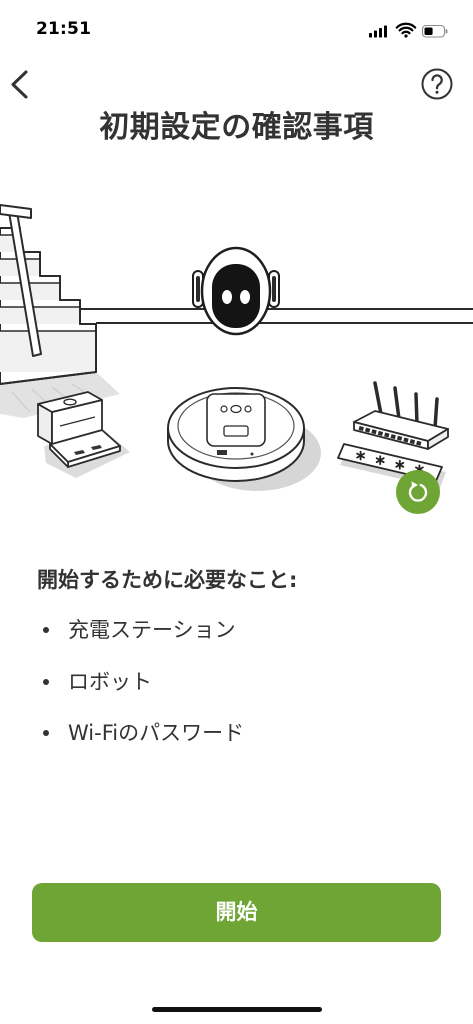 The width and height of the screenshot is (473, 1024). Describe the element at coordinates (110, 681) in the screenshot. I see `requirement-label: ロボット` at that location.